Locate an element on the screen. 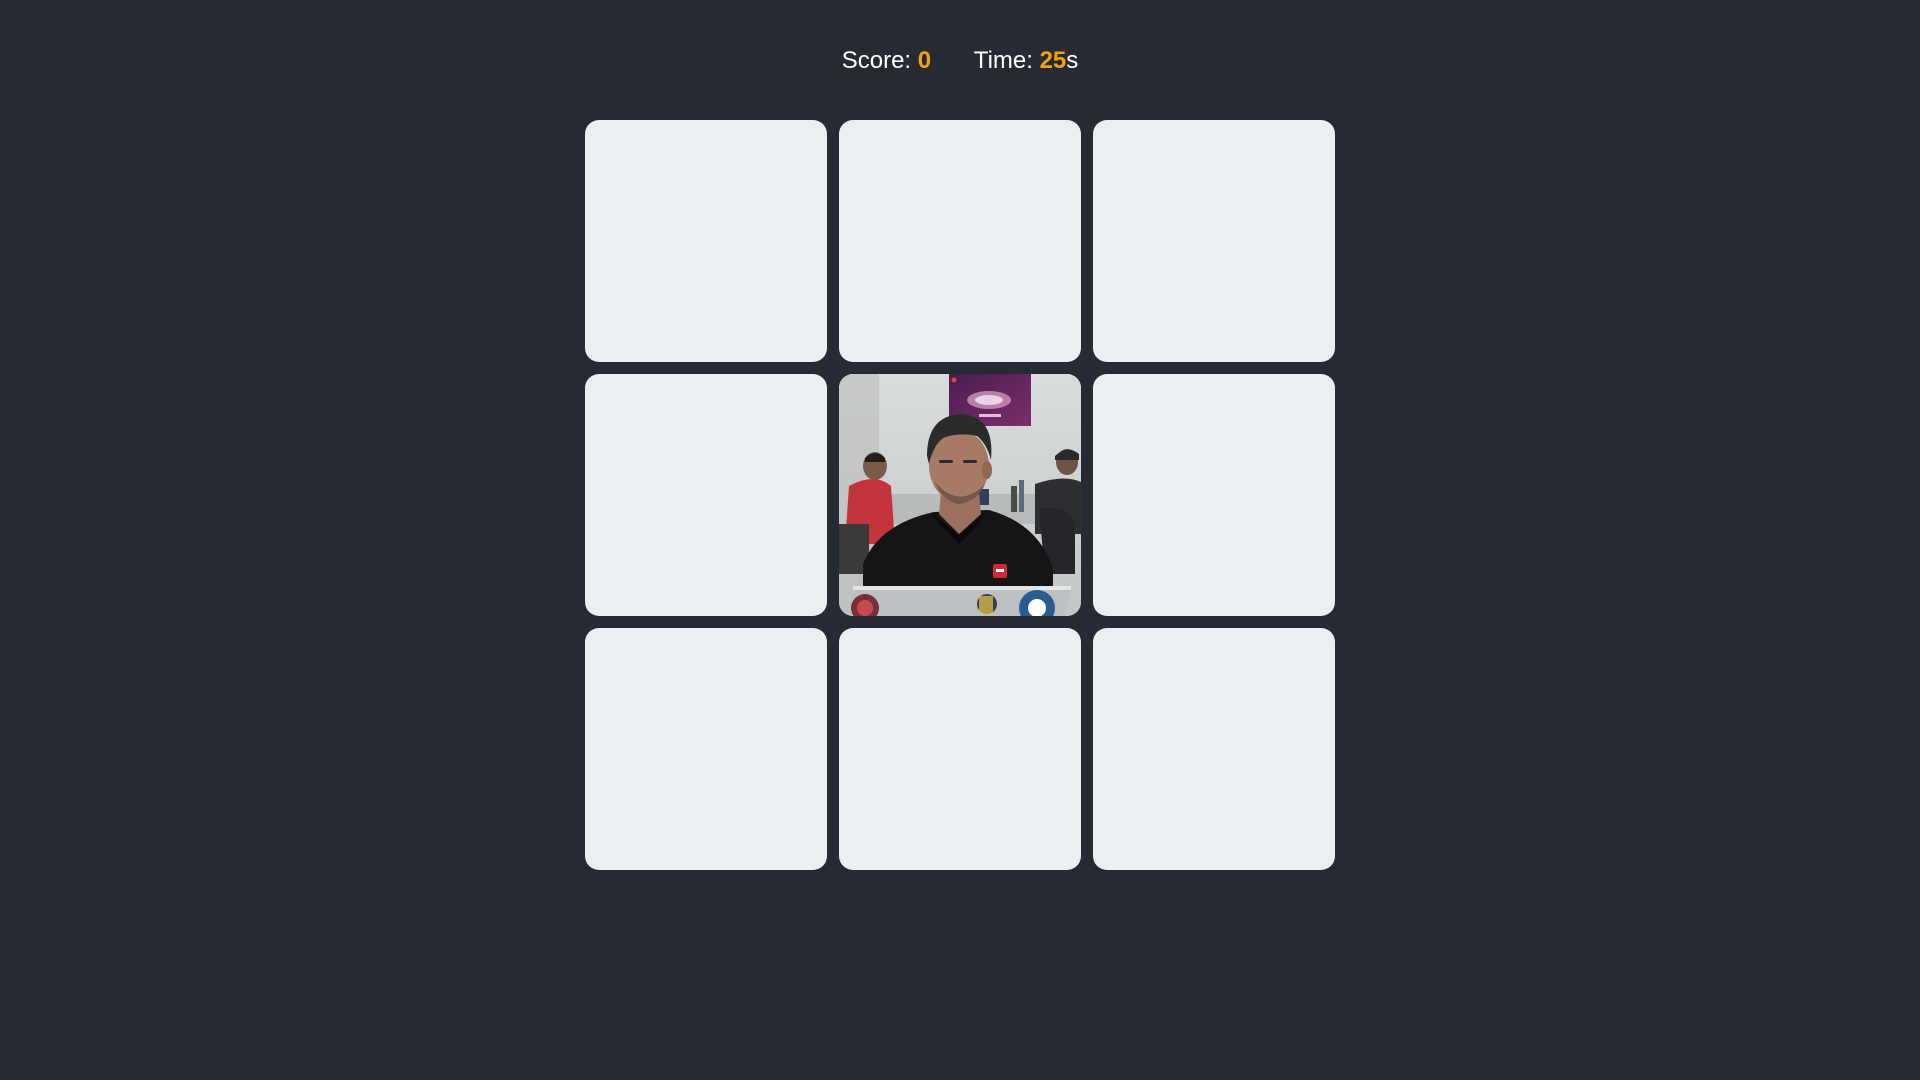 This screenshot has width=1920, height=1080. score-bar: Score: 0 Time: 25s is located at coordinates (960, 61).